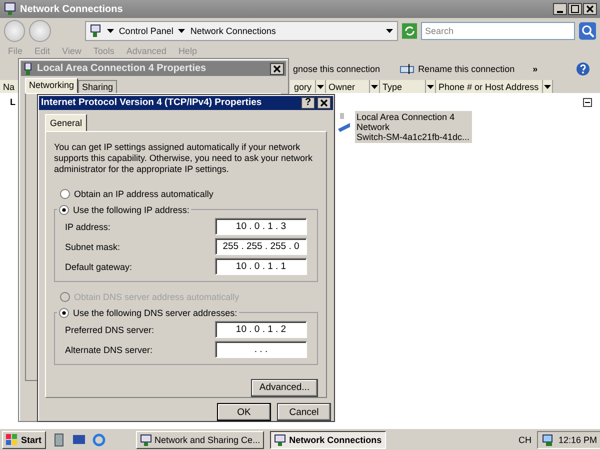  I want to click on more-button: », so click(535, 69).